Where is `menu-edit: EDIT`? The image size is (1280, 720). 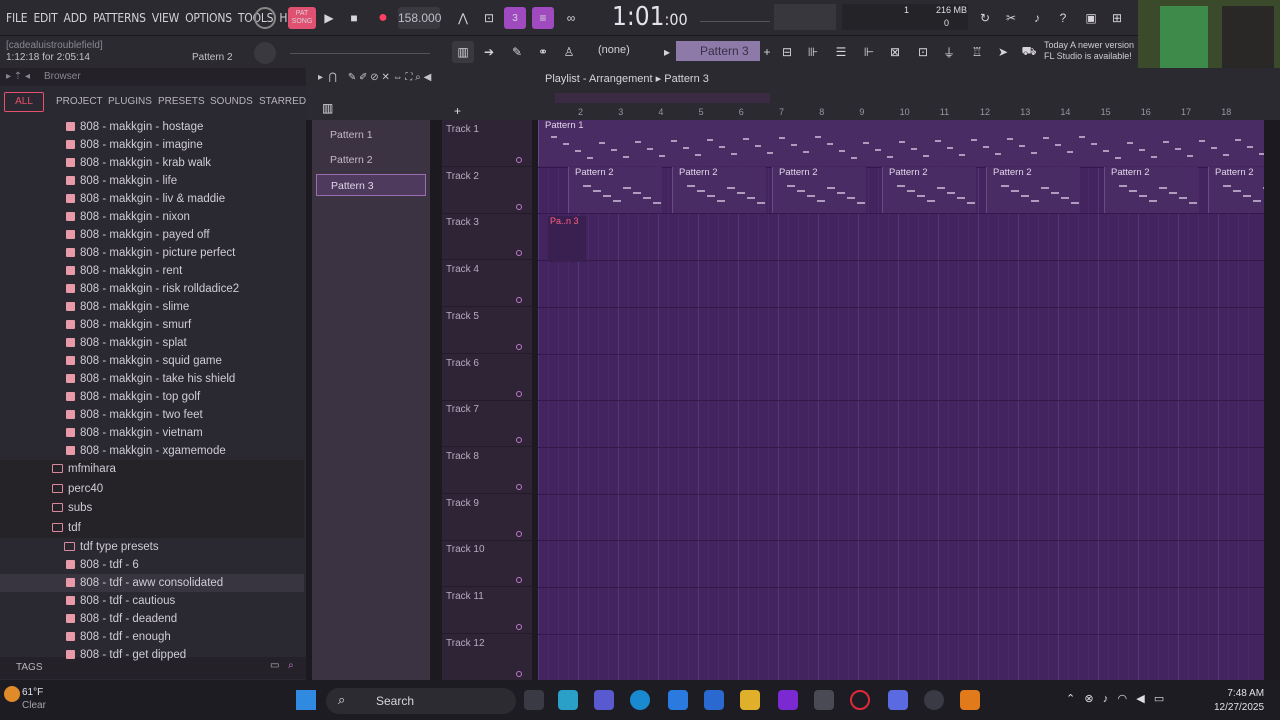 menu-edit: EDIT is located at coordinates (45, 18).